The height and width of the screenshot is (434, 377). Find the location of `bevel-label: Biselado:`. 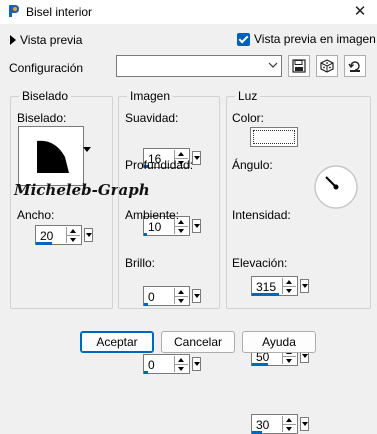

bevel-label: Biselado: is located at coordinates (42, 118).